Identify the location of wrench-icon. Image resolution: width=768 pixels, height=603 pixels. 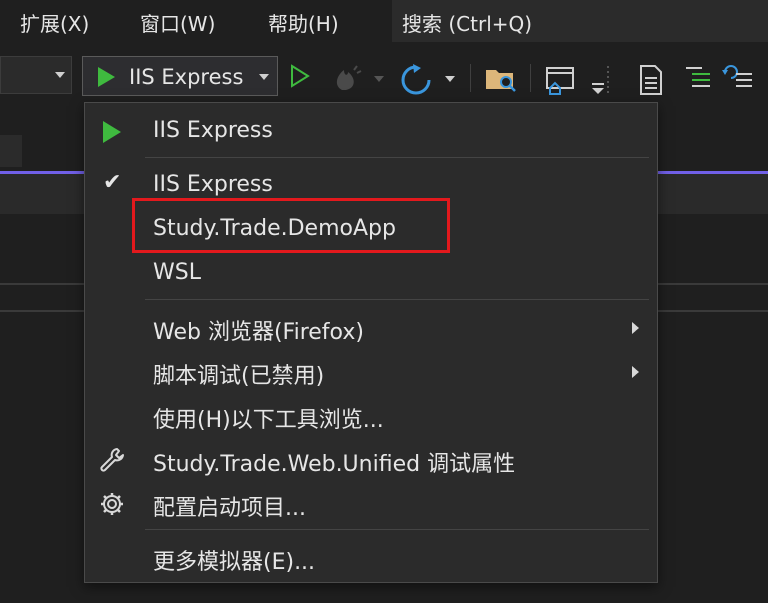
(112, 460).